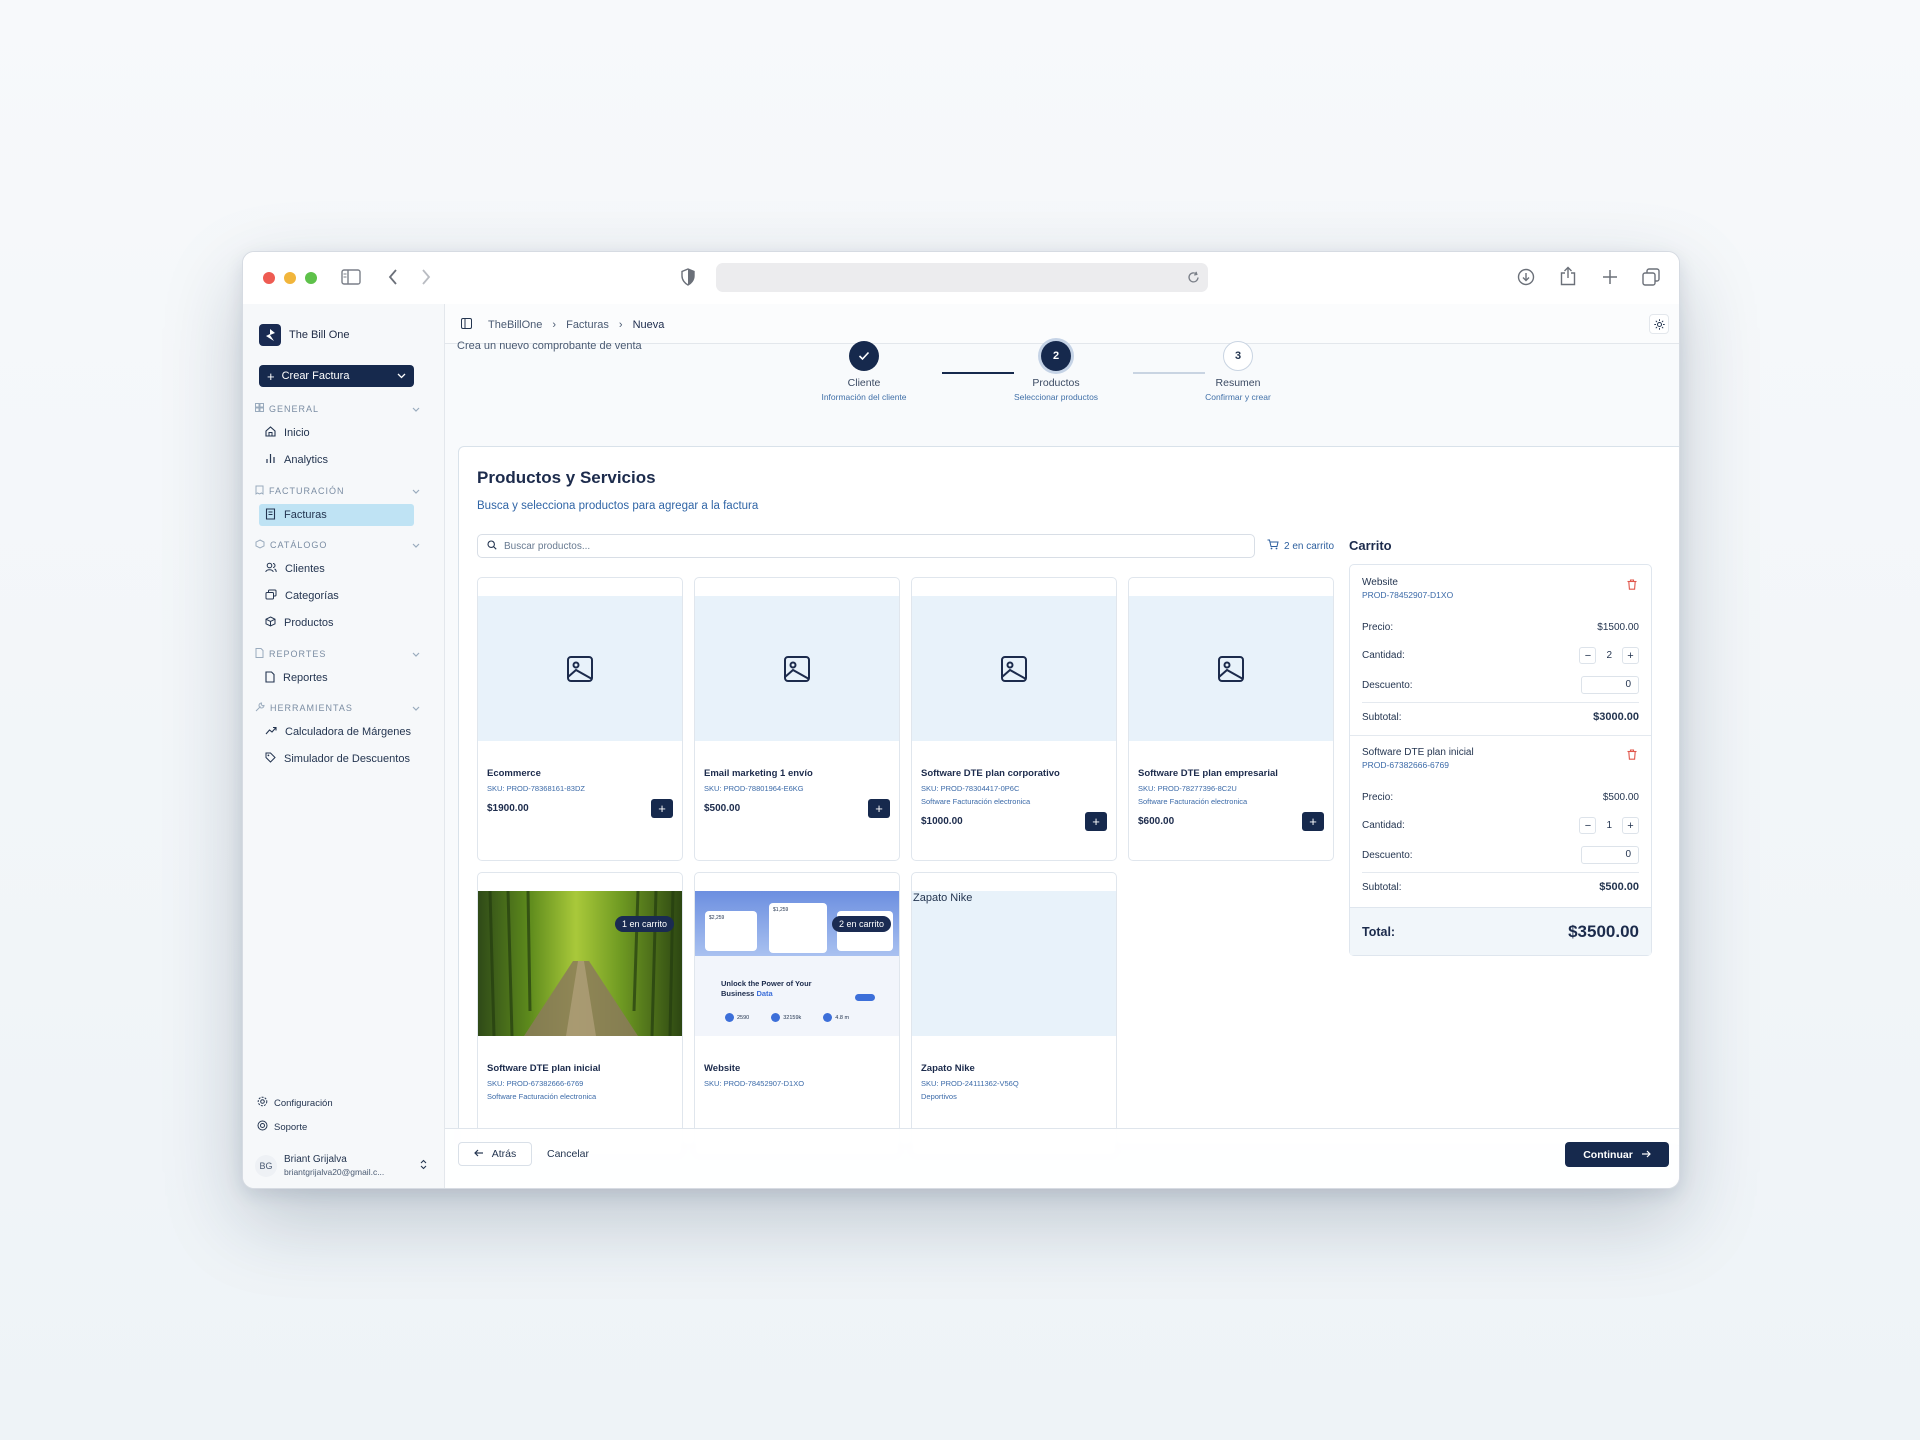 The width and height of the screenshot is (1920, 1440). I want to click on sidebar-item-simulador: Simulador de Descuentos, so click(336, 759).